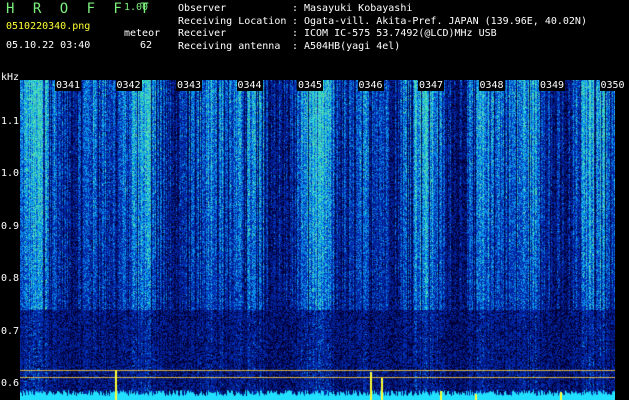 The width and height of the screenshot is (629, 400). Describe the element at coordinates (552, 85) in the screenshot. I see `time-tick-label: 0349` at that location.